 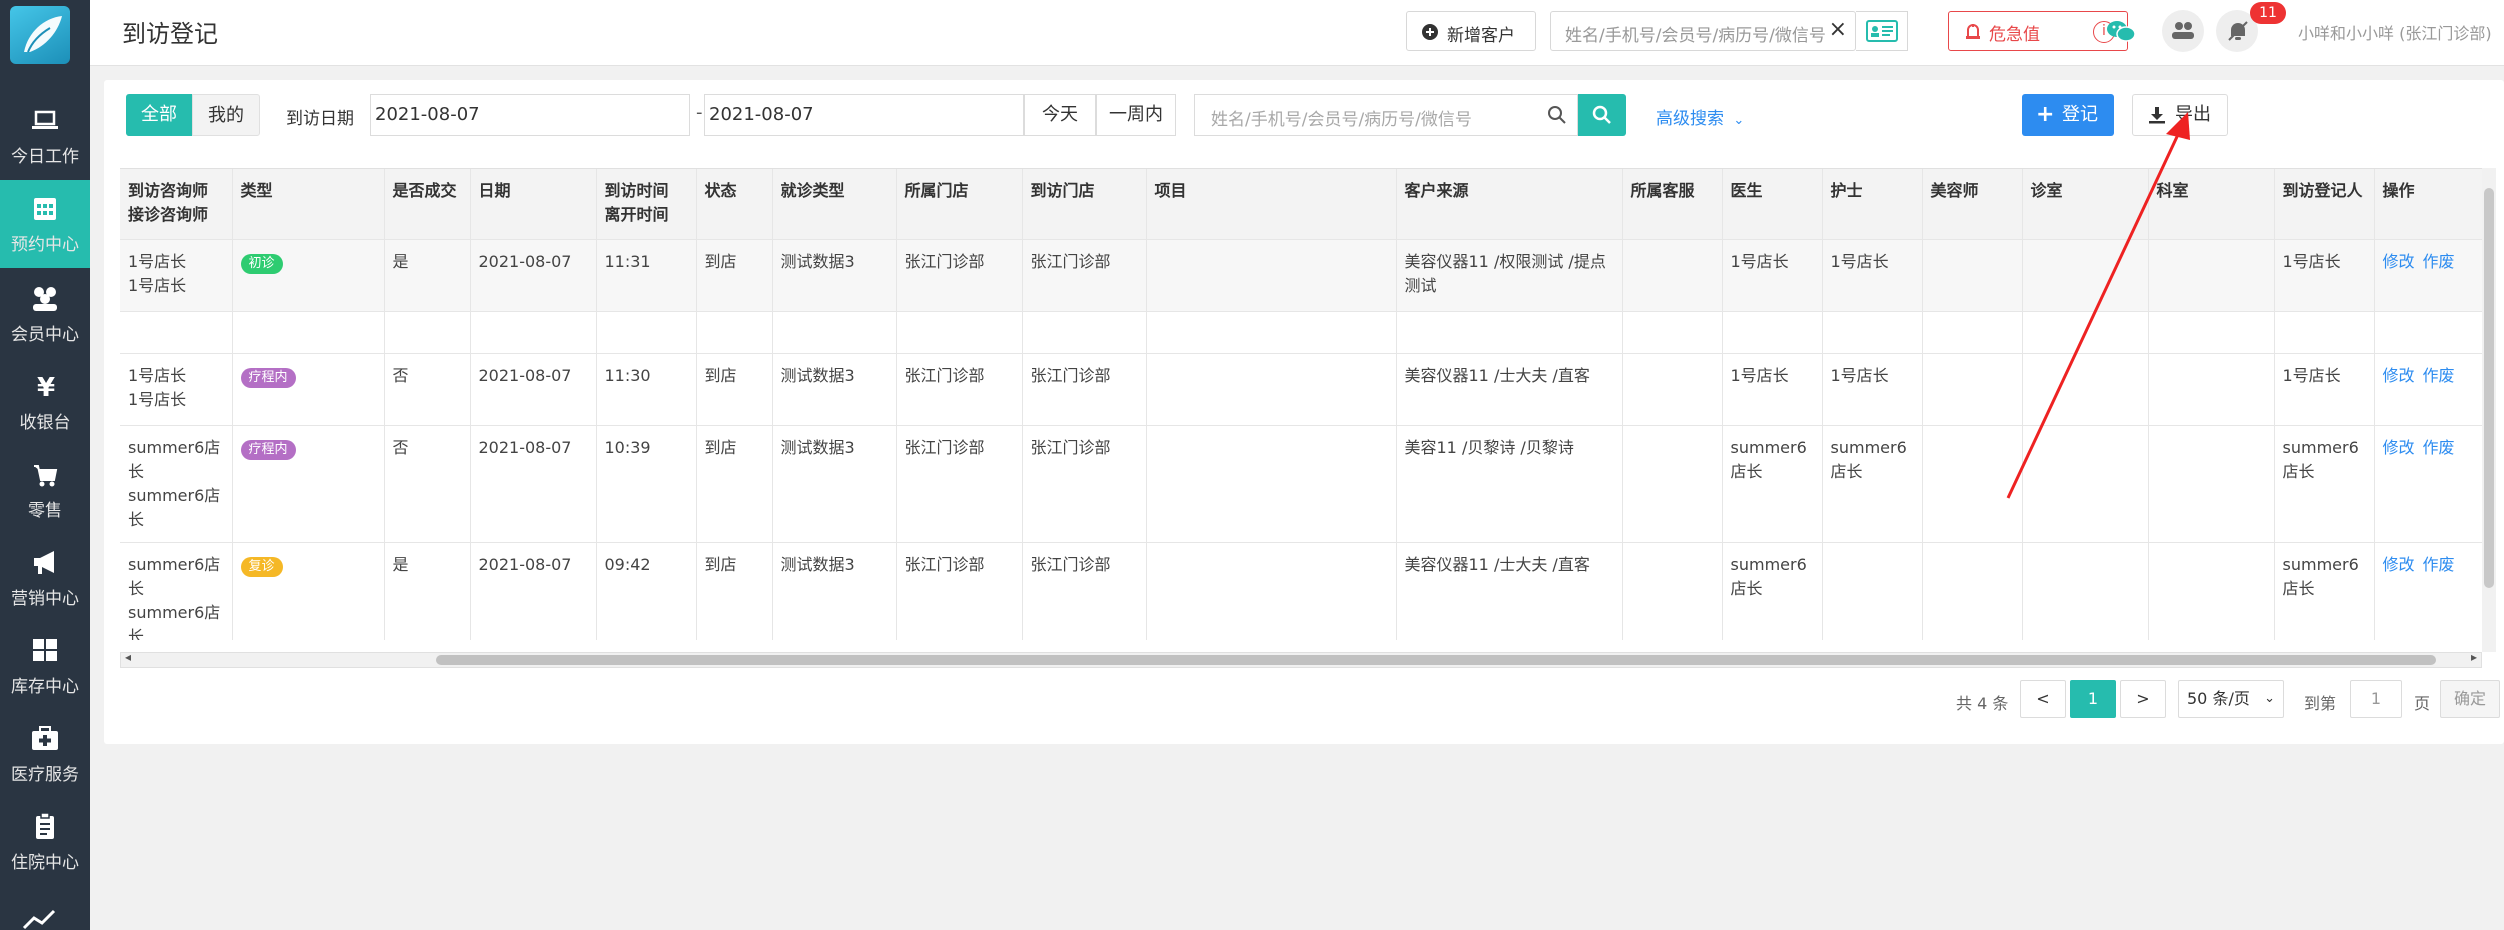 What do you see at coordinates (1882, 31) in the screenshot?
I see `id-card-button` at bounding box center [1882, 31].